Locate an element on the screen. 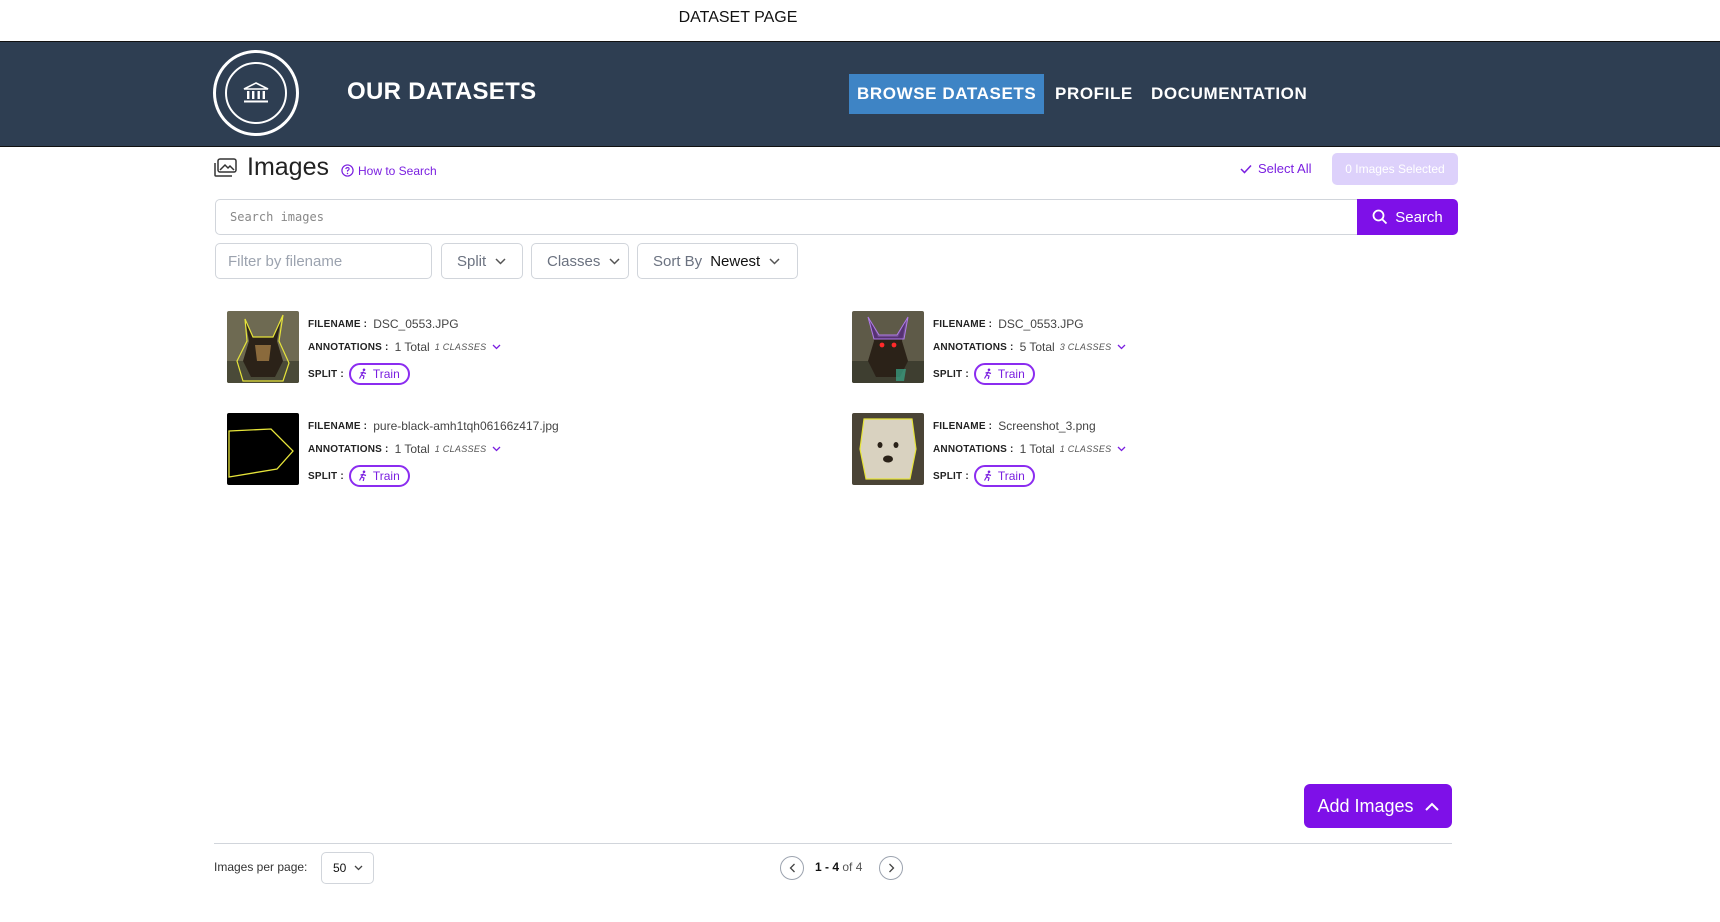  building-icon is located at coordinates (256, 92).